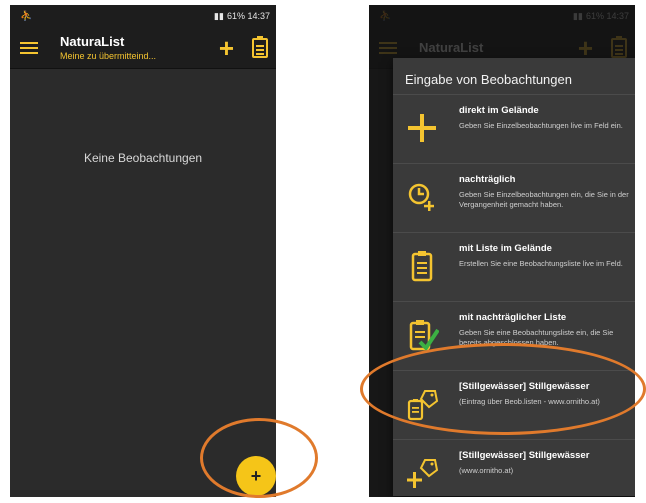 The width and height of the screenshot is (646, 503). Describe the element at coordinates (499, 110) in the screenshot. I see `option-title: direkt im Gelände` at that location.